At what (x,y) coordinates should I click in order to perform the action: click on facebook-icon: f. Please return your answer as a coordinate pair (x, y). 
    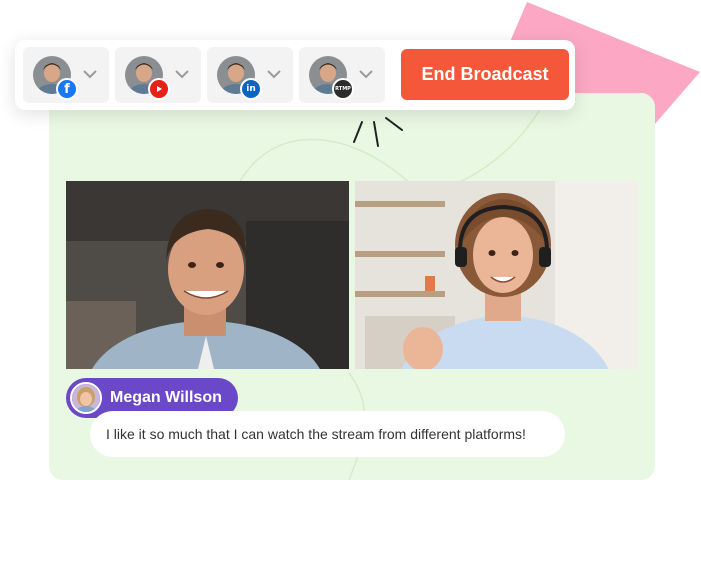
    Looking at the image, I should click on (67, 89).